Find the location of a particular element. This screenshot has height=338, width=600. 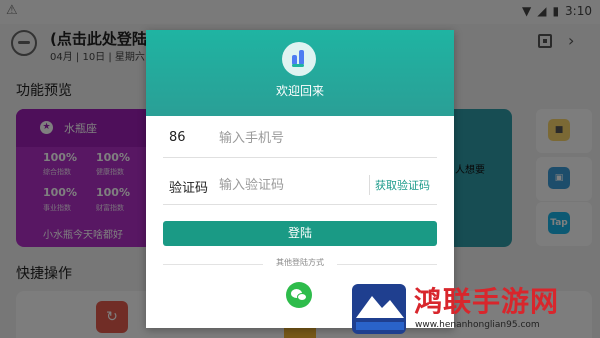

code-label: 验证码 is located at coordinates (189, 188).